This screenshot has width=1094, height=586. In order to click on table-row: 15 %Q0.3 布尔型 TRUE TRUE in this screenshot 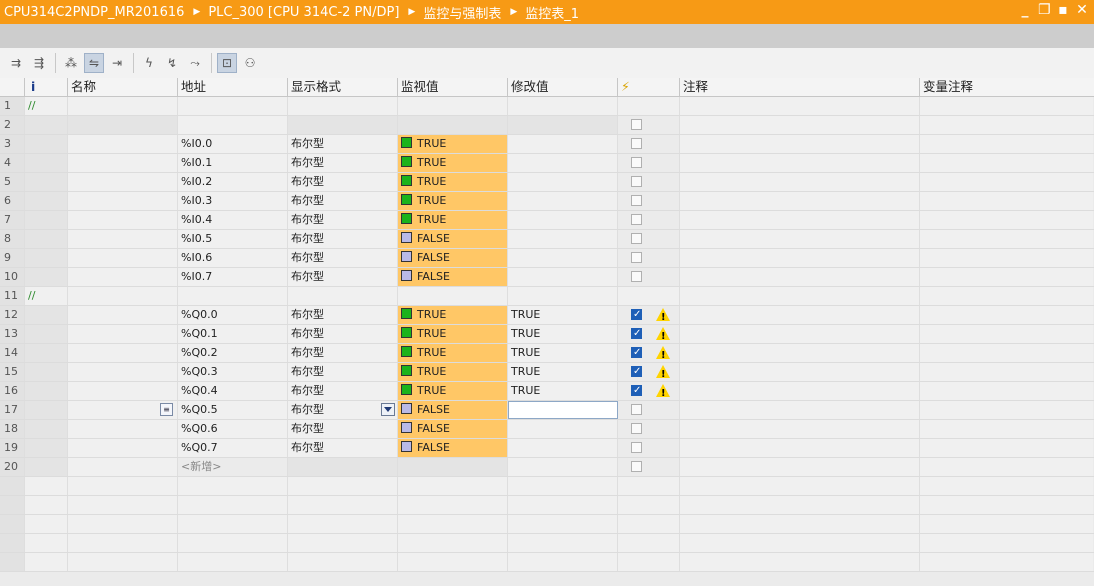, I will do `click(547, 372)`.